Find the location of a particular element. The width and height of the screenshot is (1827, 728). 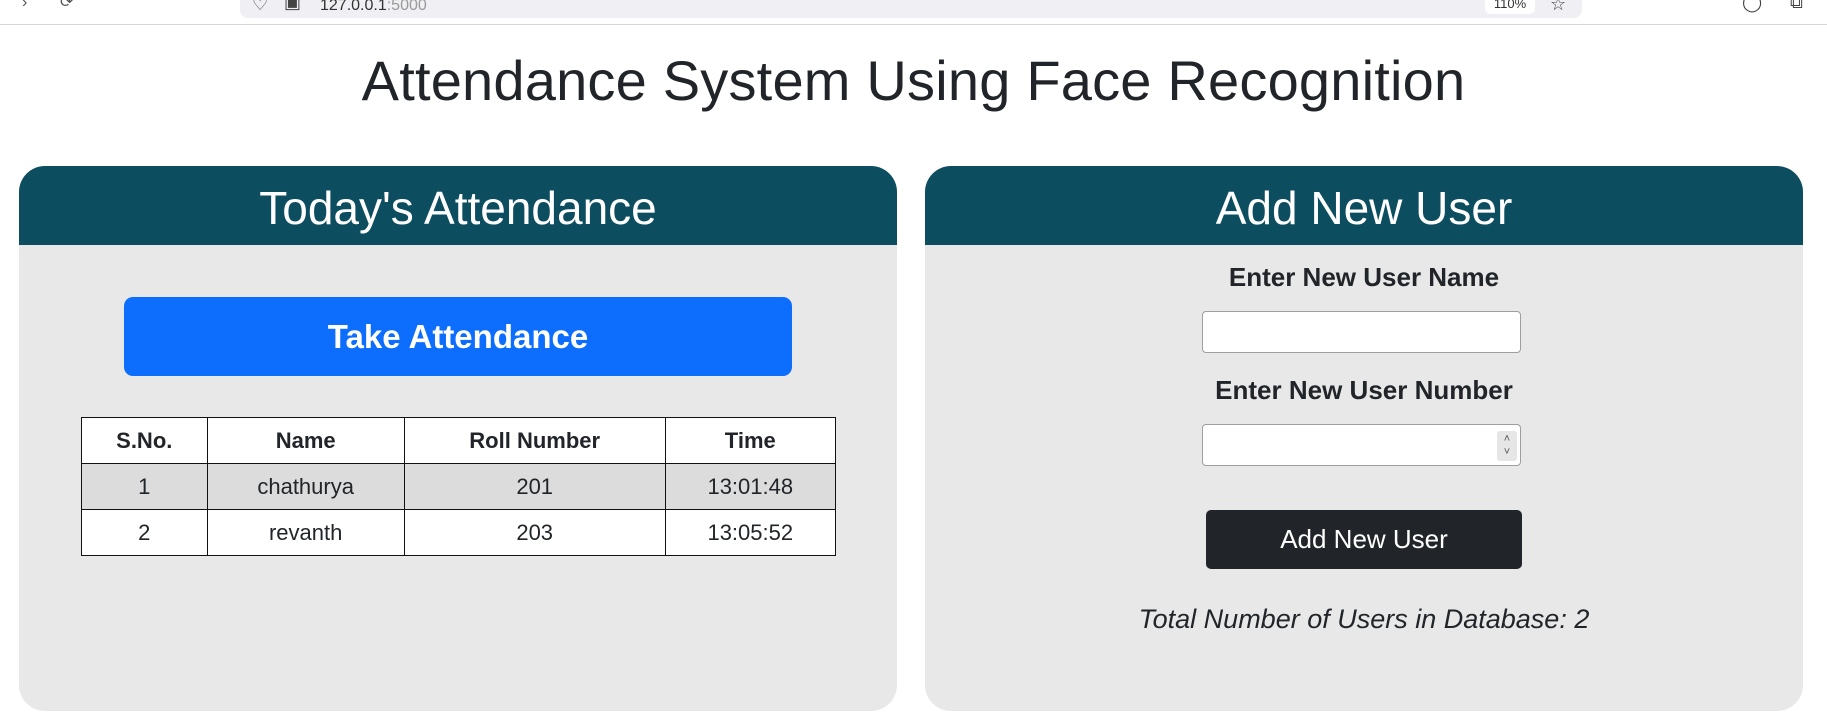

url-host: 127.0.0.1 is located at coordinates (353, 7).